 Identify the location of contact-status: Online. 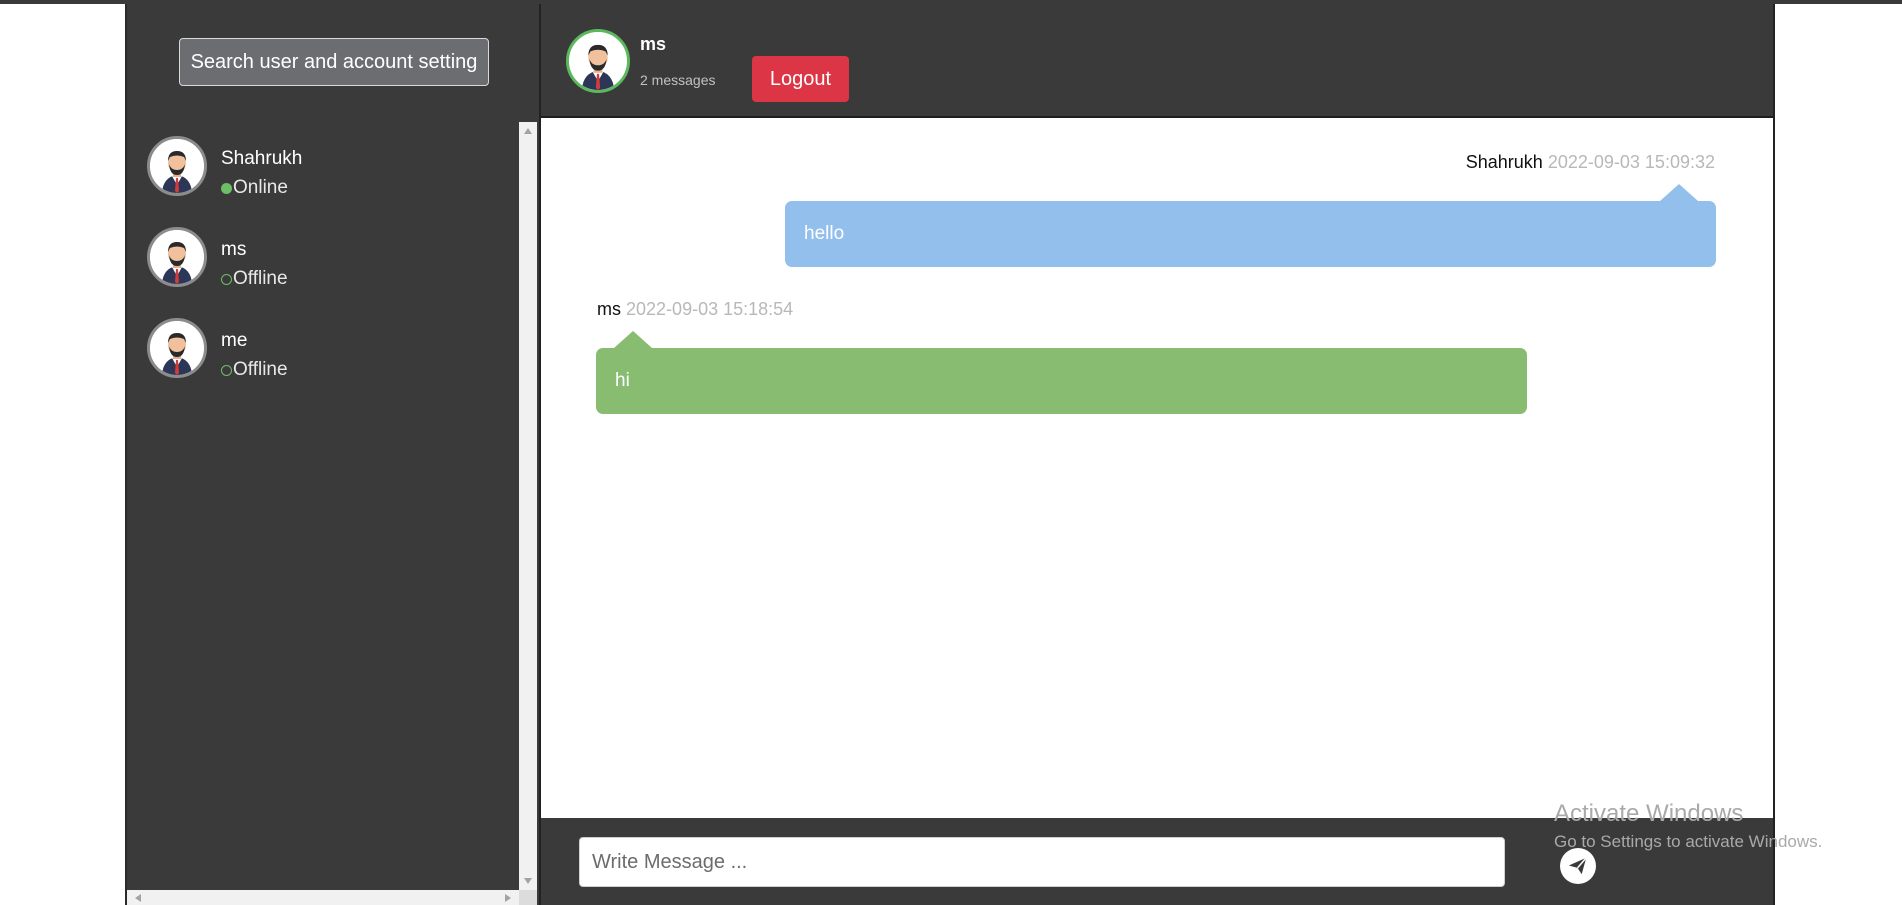
(254, 188).